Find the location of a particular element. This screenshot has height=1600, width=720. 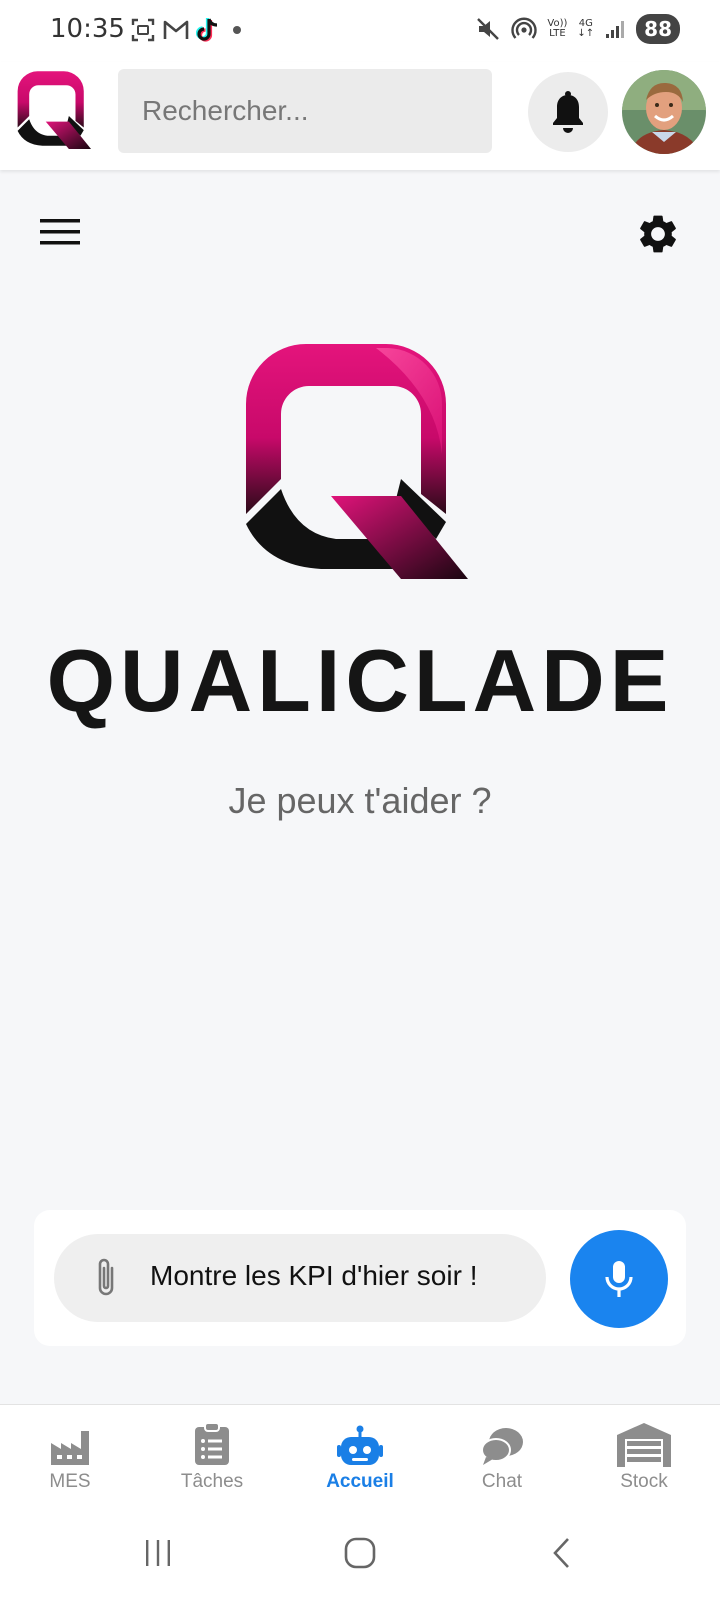

brand-name: QUALICLADE is located at coordinates (360, 680).